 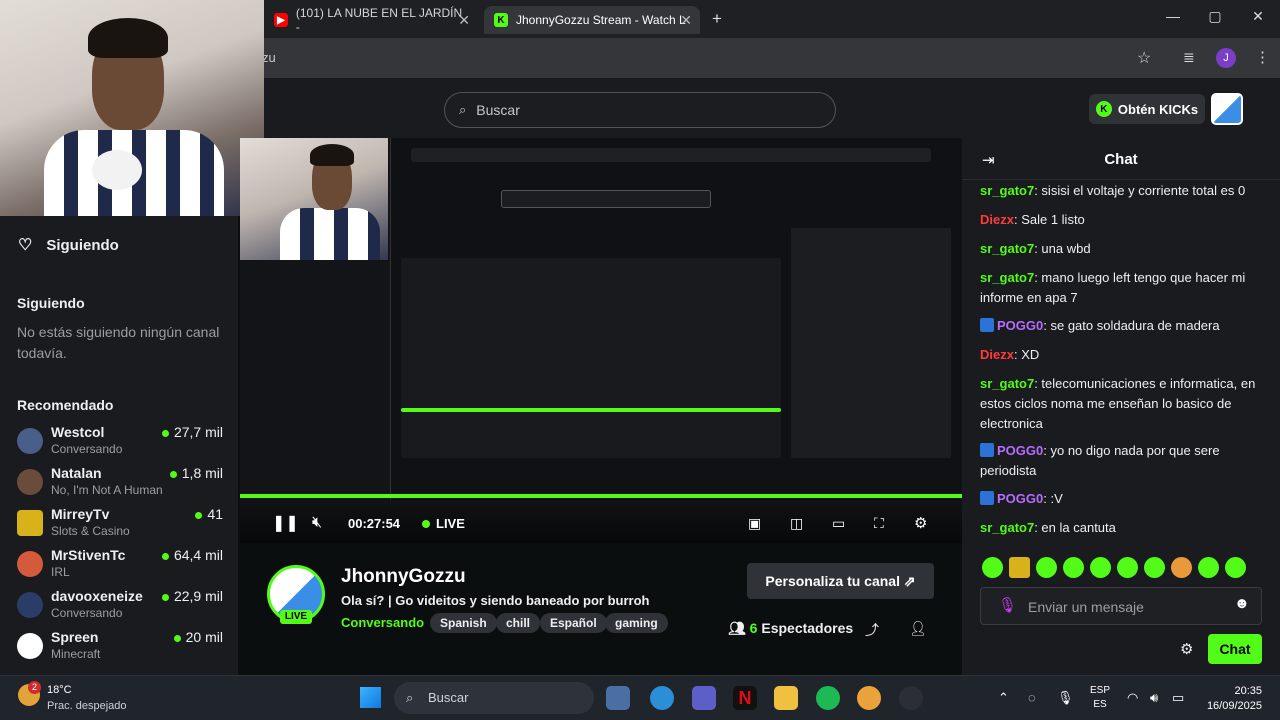 What do you see at coordinates (107, 490) in the screenshot?
I see `channel-category: No, I'm Not A Human` at bounding box center [107, 490].